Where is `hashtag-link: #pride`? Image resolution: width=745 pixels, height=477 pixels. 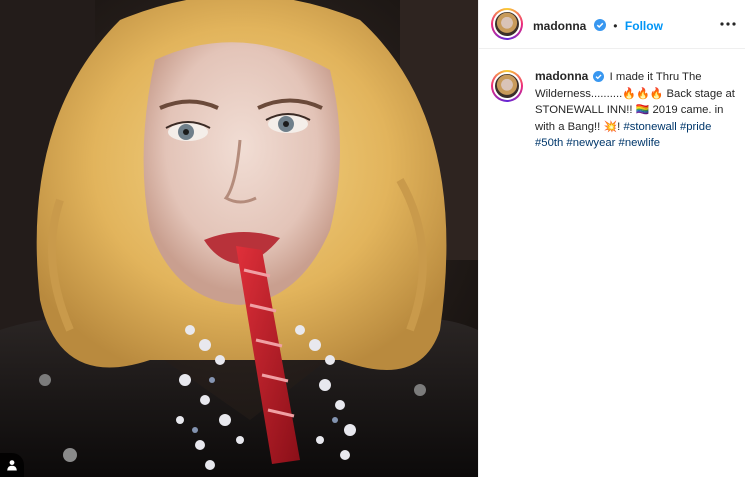 hashtag-link: #pride is located at coordinates (695, 127).